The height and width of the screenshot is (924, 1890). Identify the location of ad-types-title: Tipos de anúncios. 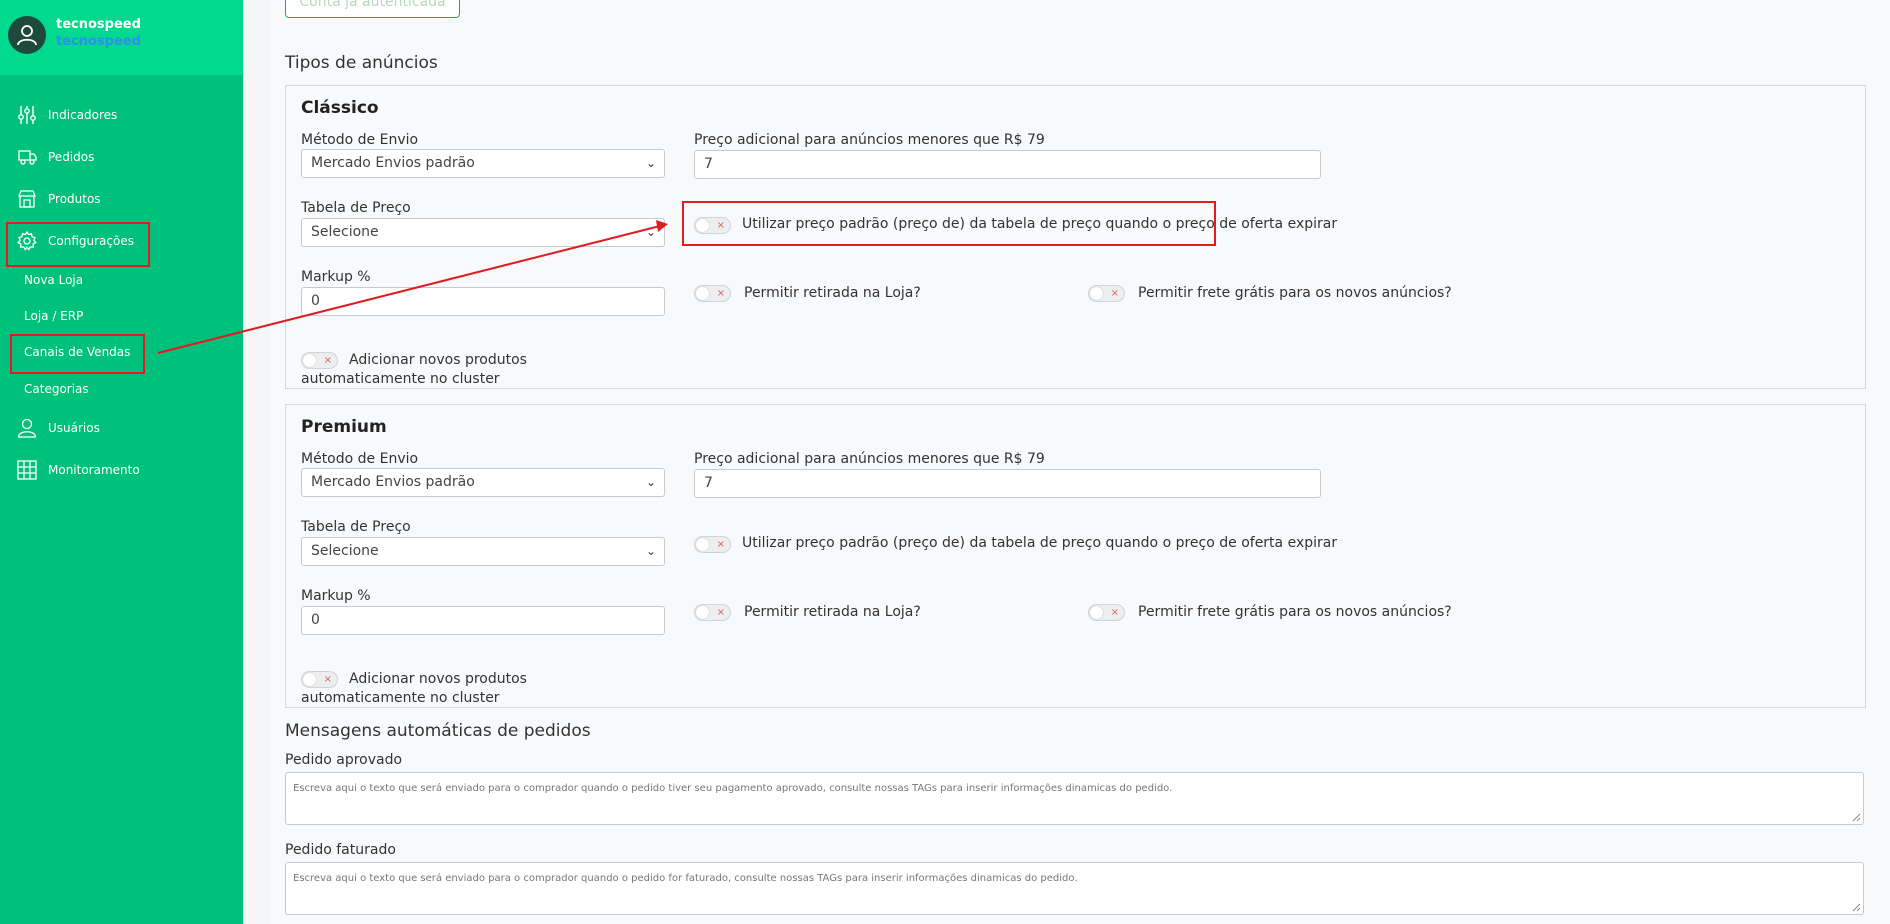
(361, 63).